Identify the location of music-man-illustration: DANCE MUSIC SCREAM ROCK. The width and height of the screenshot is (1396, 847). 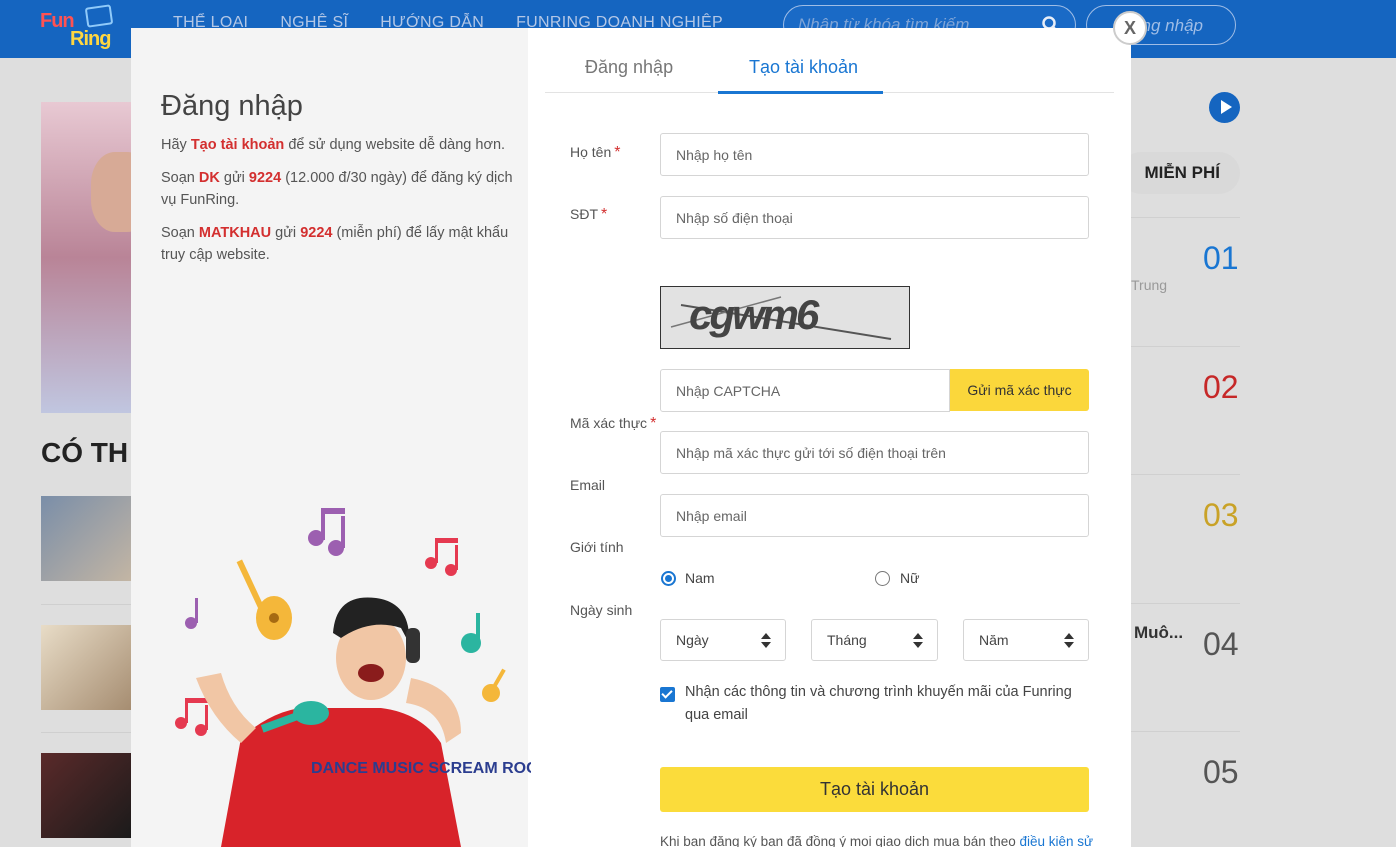
(353, 677).